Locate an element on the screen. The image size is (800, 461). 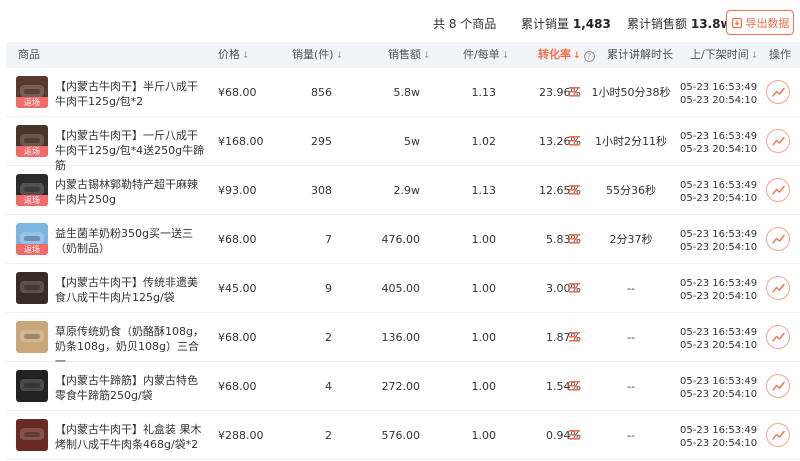
header-shelf-time: 上/下架时间 ↓ is located at coordinates (724, 55).